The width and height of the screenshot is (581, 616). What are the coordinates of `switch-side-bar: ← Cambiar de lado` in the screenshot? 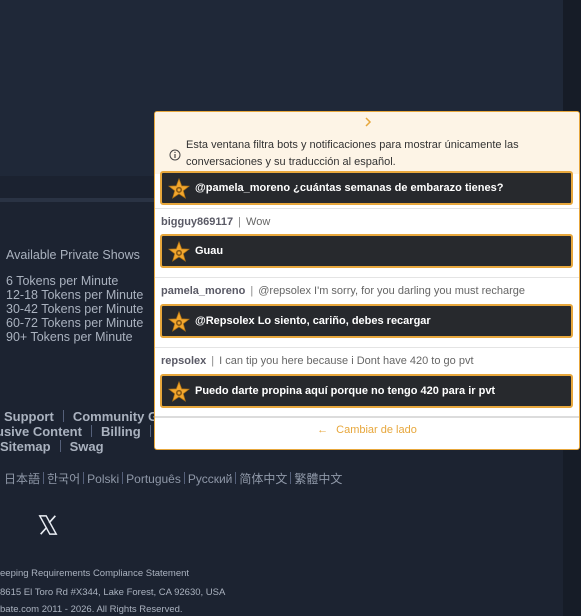 It's located at (367, 432).